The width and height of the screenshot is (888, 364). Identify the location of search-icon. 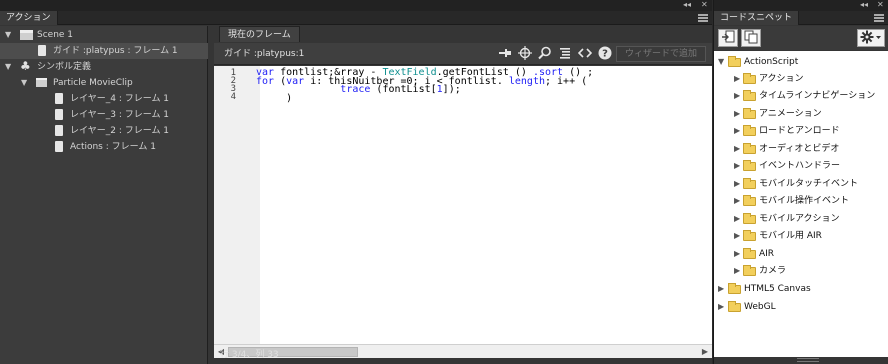
(545, 54).